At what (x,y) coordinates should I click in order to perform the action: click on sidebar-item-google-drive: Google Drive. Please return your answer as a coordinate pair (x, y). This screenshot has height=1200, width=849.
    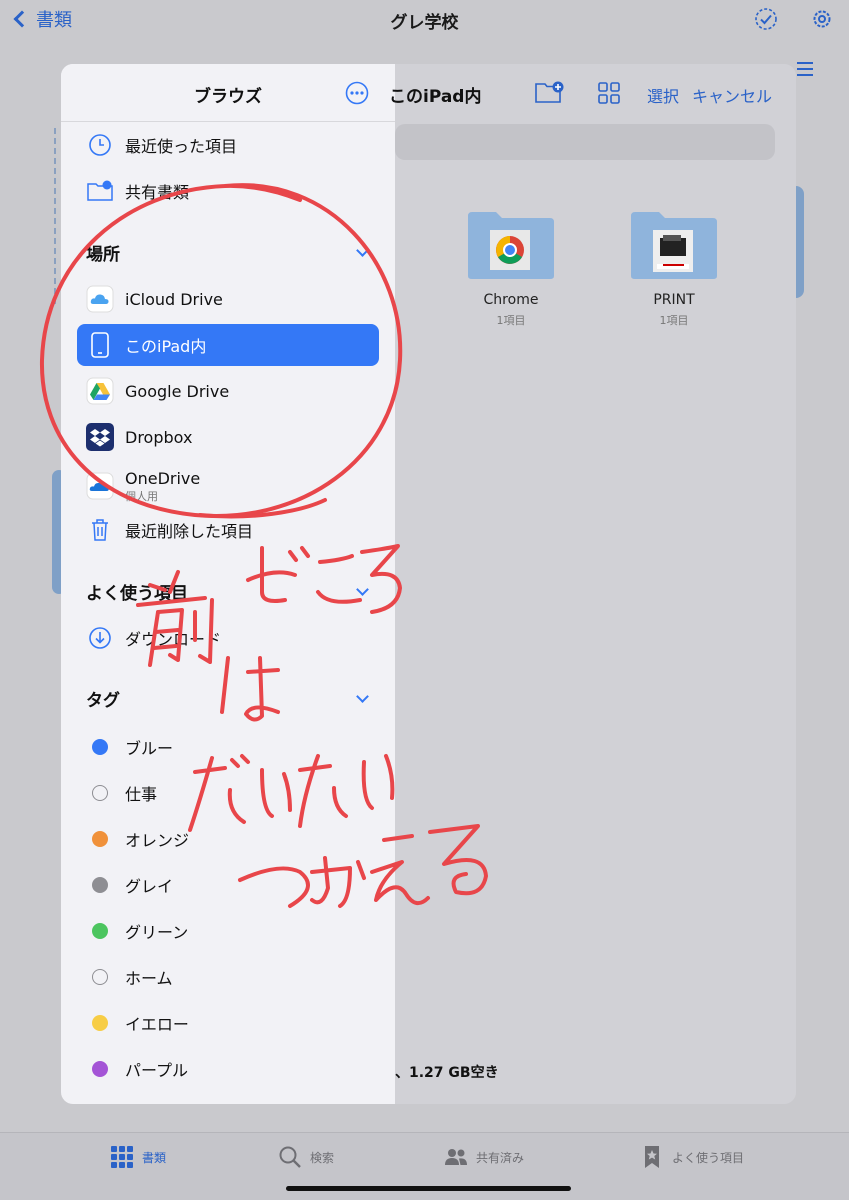
    Looking at the image, I should click on (228, 391).